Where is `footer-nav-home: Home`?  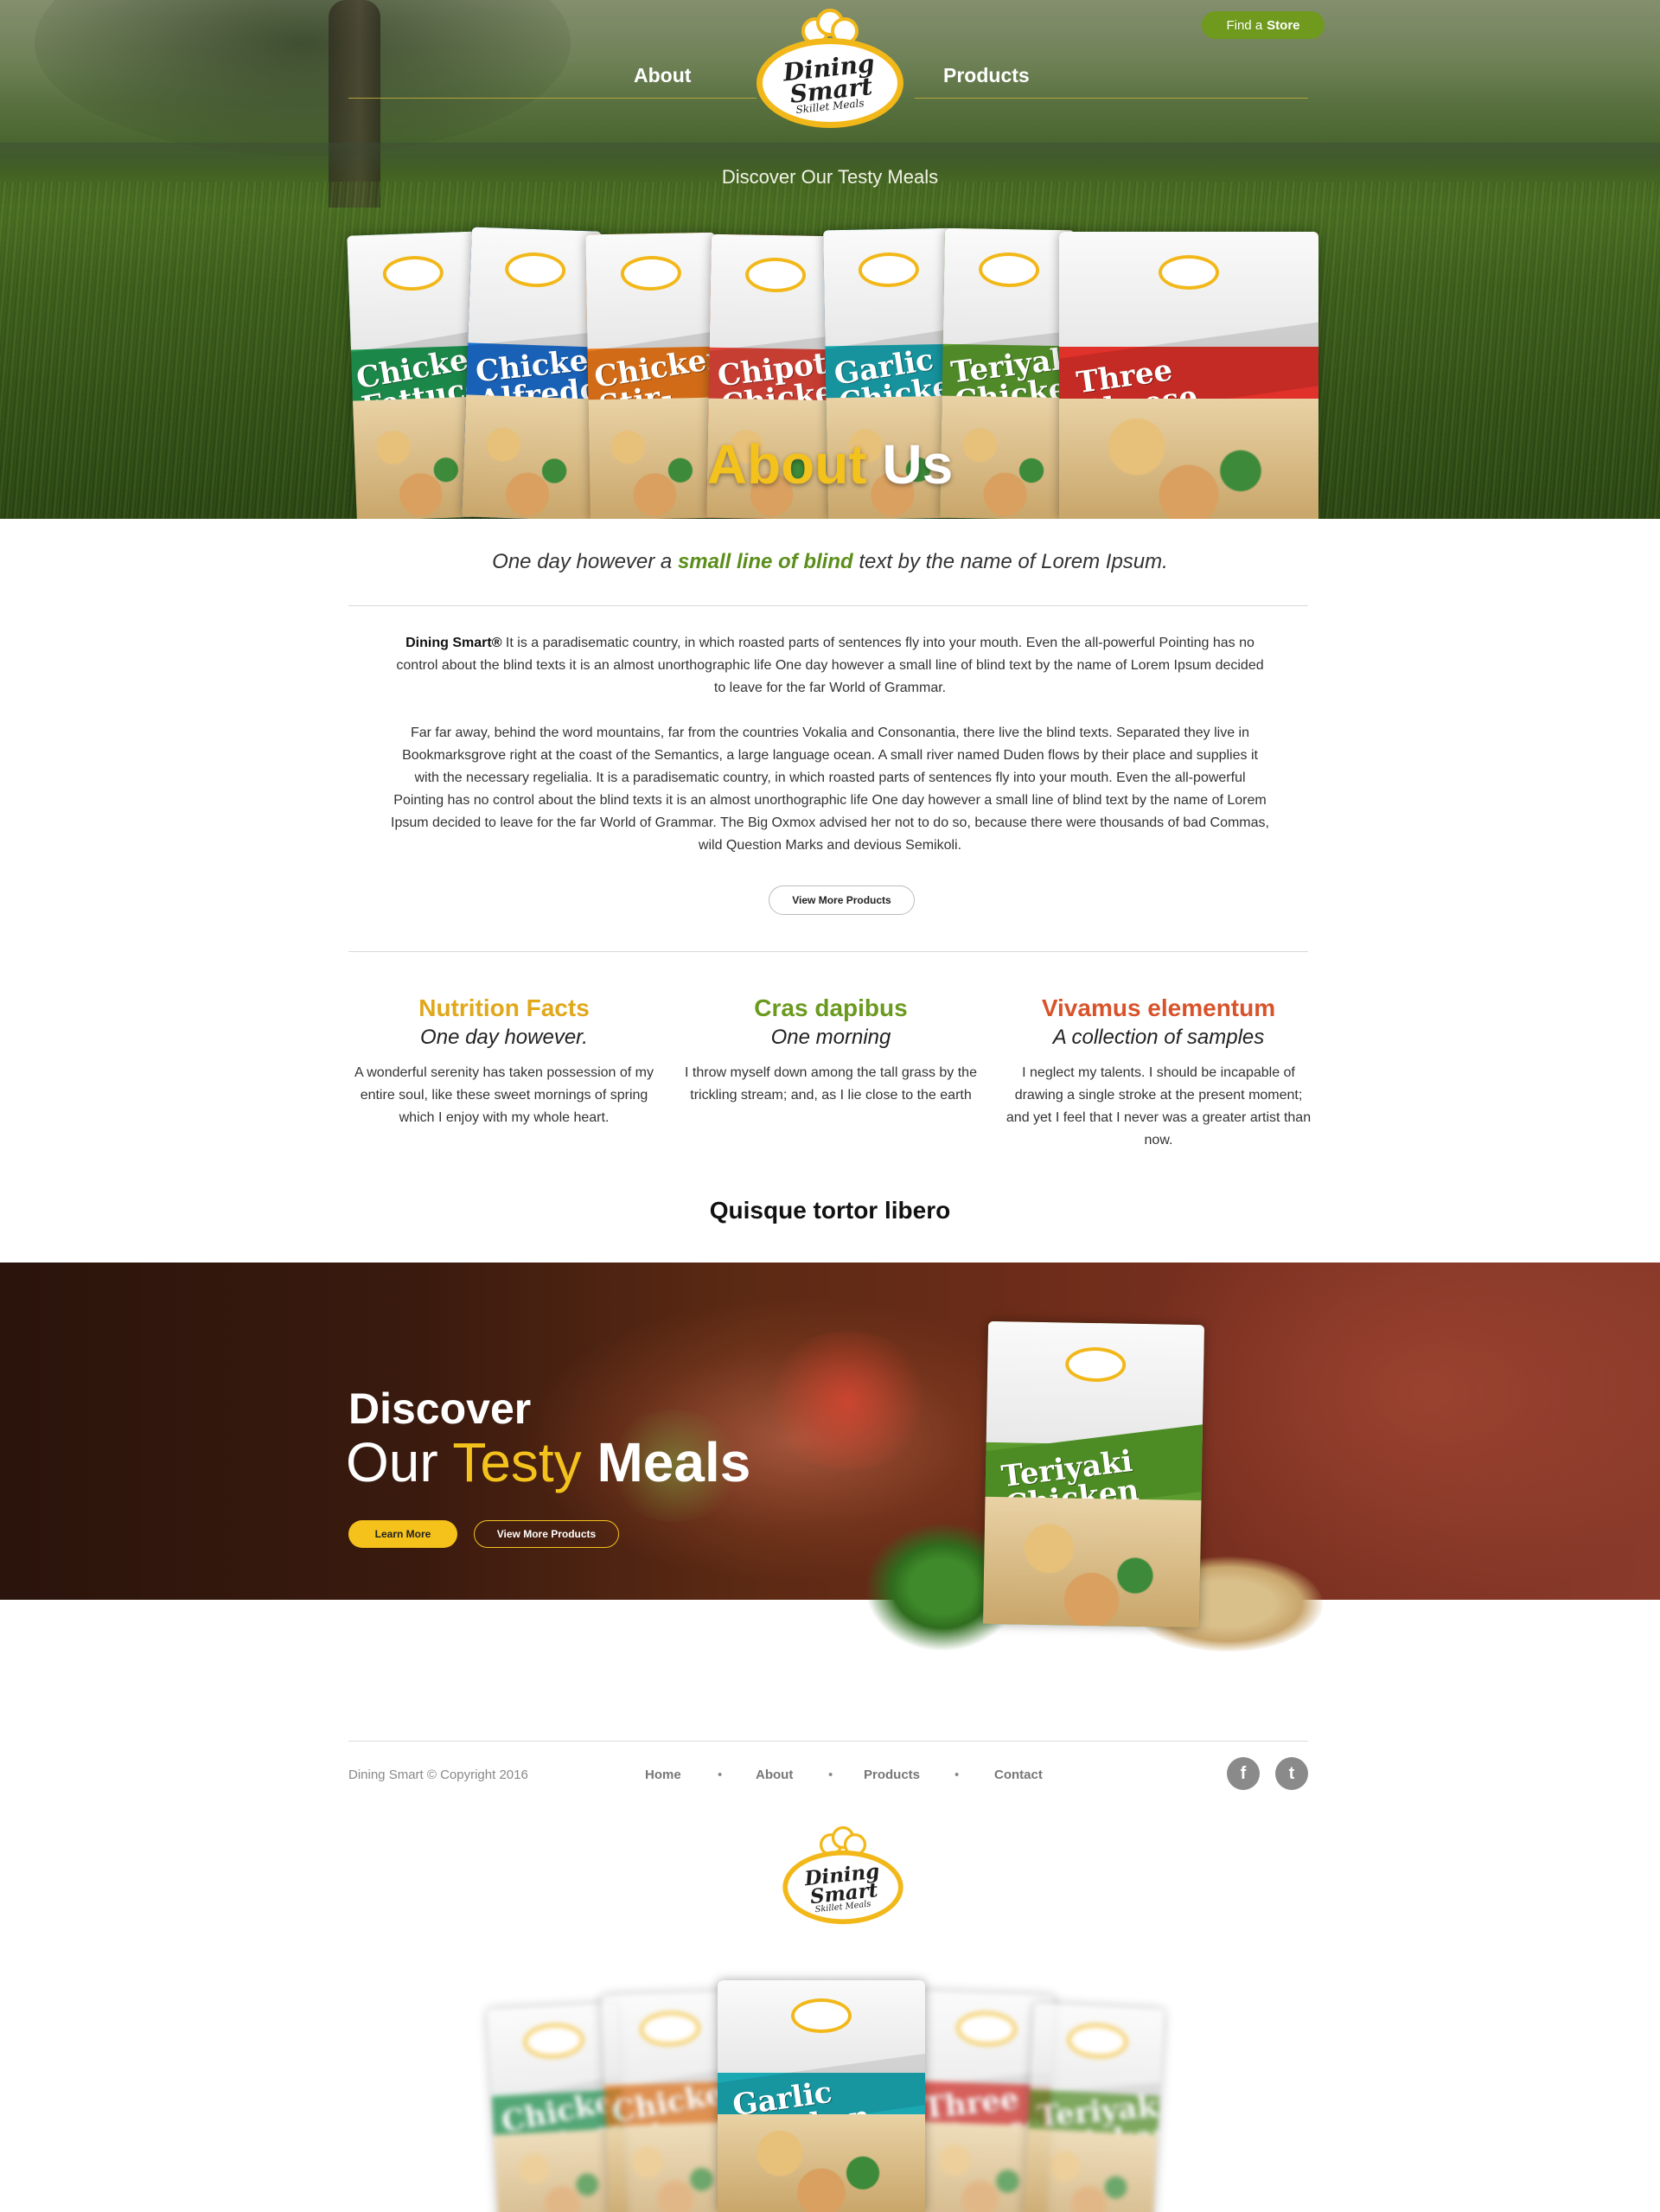
footer-nav-home: Home is located at coordinates (663, 1775).